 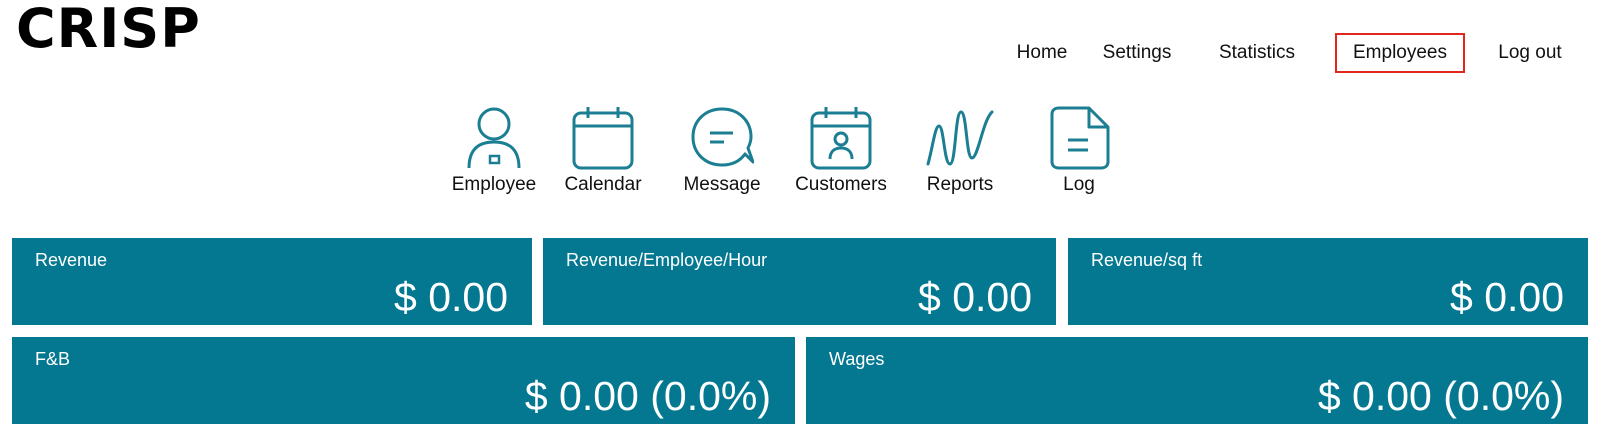 I want to click on card-title: F&B, so click(x=53, y=359).